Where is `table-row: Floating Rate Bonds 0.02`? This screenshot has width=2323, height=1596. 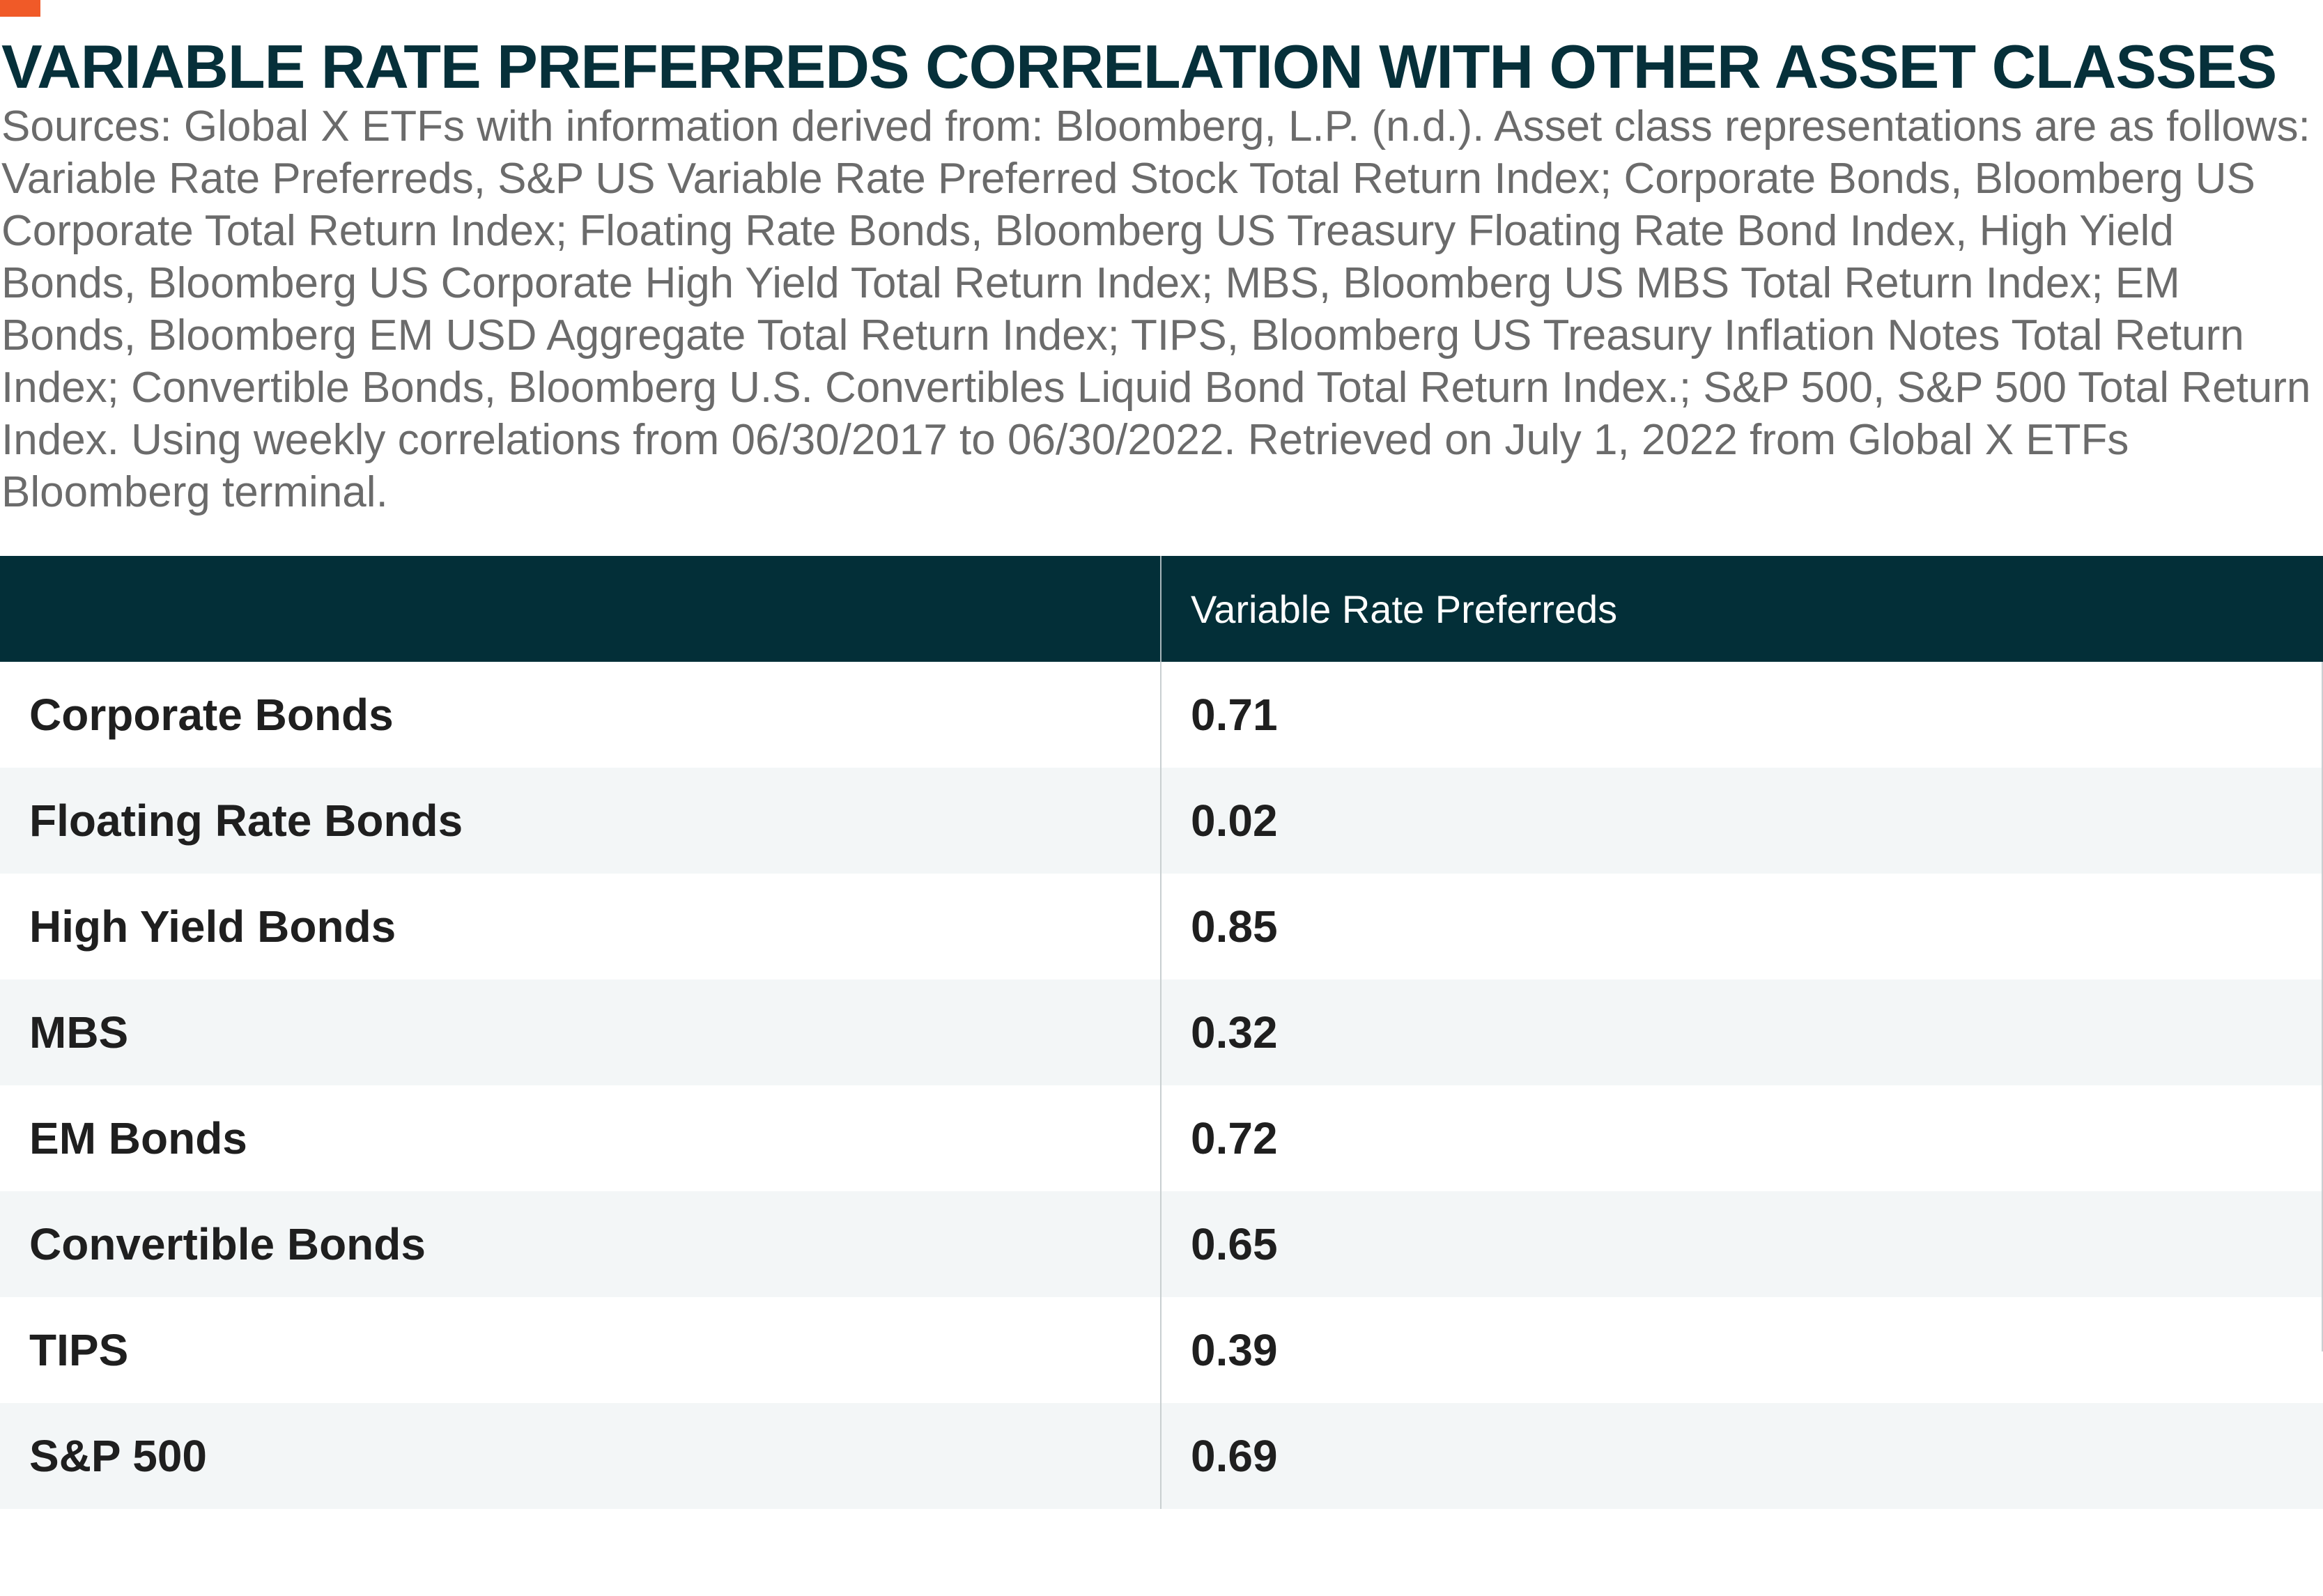
table-row: Floating Rate Bonds 0.02 is located at coordinates (1161, 821).